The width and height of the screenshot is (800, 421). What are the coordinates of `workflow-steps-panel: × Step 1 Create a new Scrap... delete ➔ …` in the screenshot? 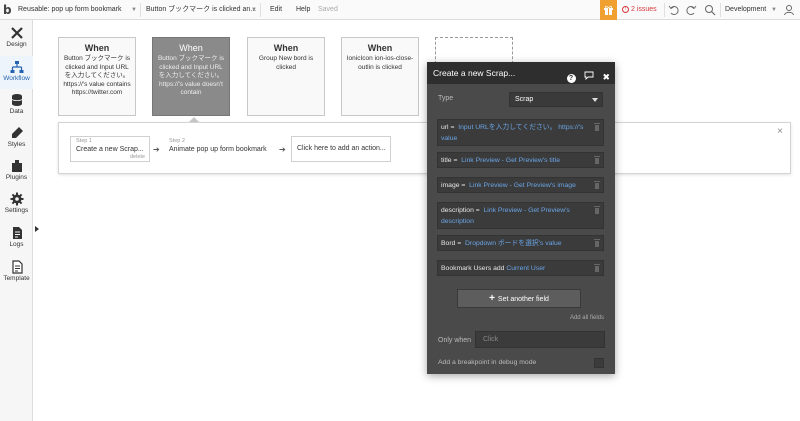 It's located at (424, 148).